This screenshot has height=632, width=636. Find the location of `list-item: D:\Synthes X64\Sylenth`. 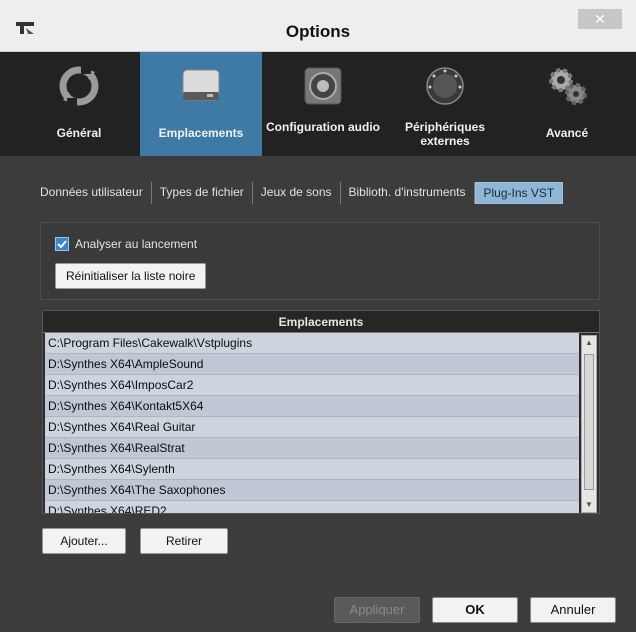

list-item: D:\Synthes X64\Sylenth is located at coordinates (312, 469).